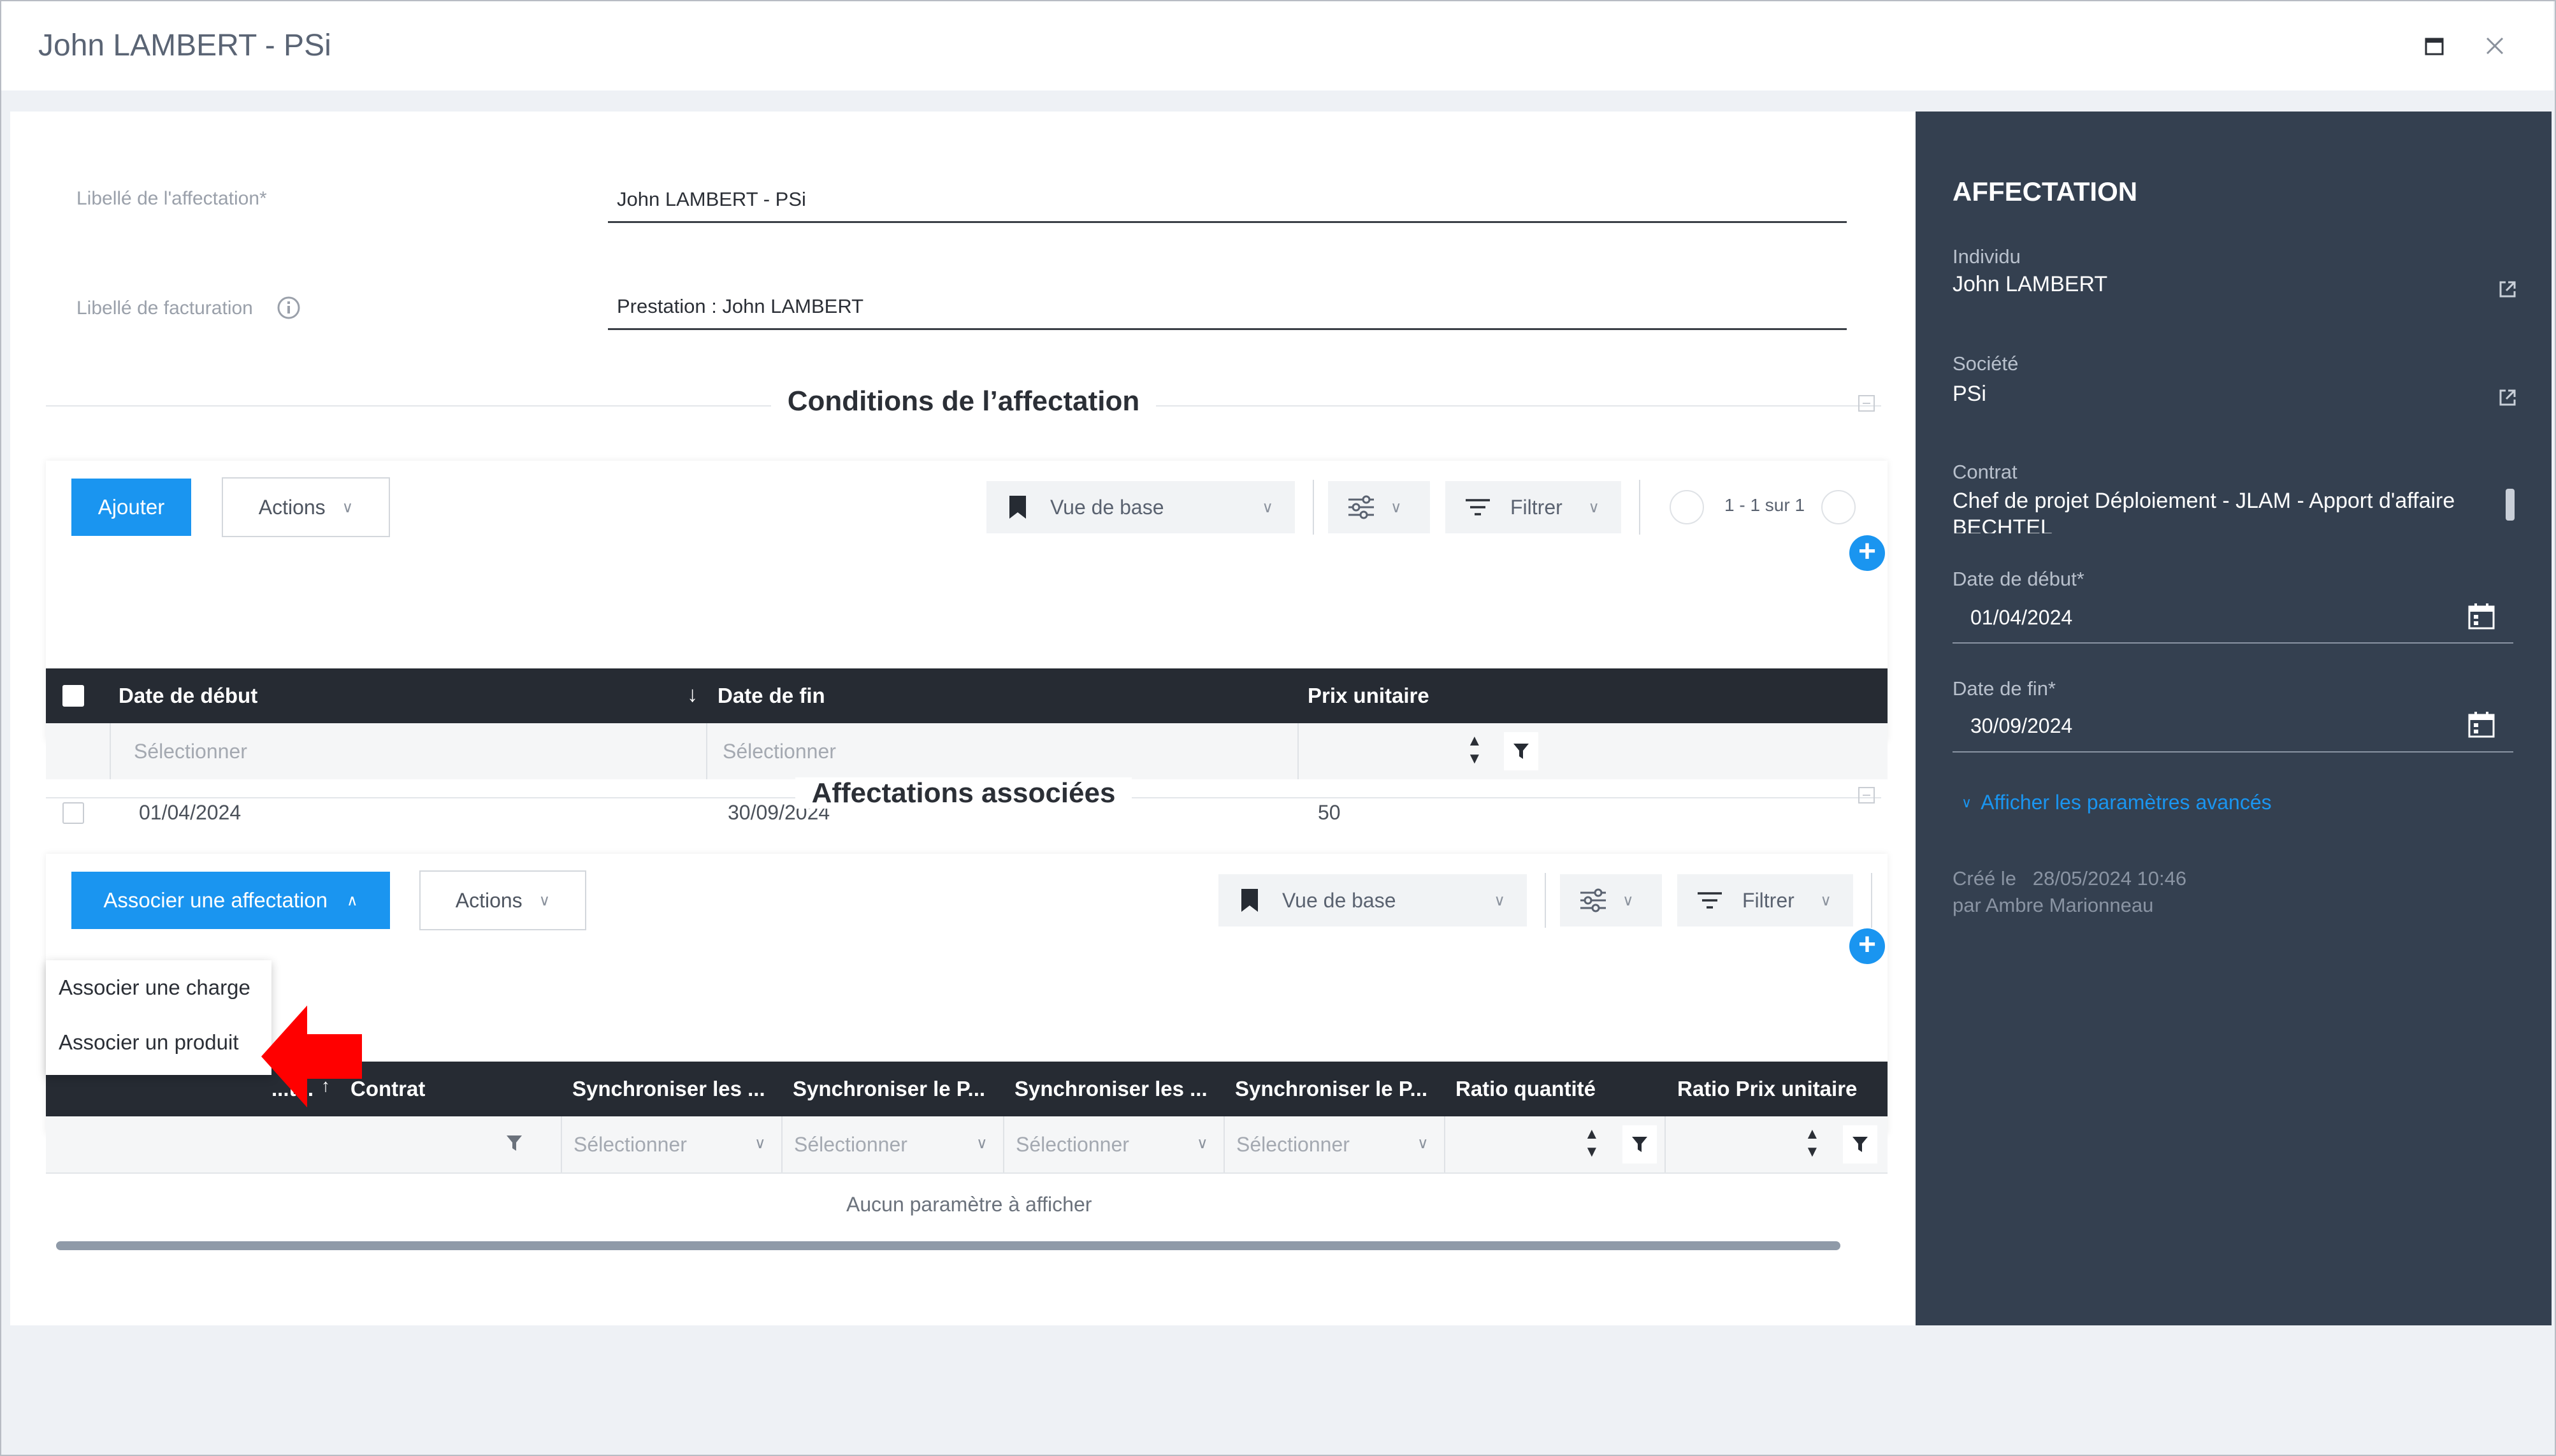 This screenshot has width=2556, height=1456. What do you see at coordinates (2053, 905) in the screenshot?
I see `created-by: par Ambre Marionneau` at bounding box center [2053, 905].